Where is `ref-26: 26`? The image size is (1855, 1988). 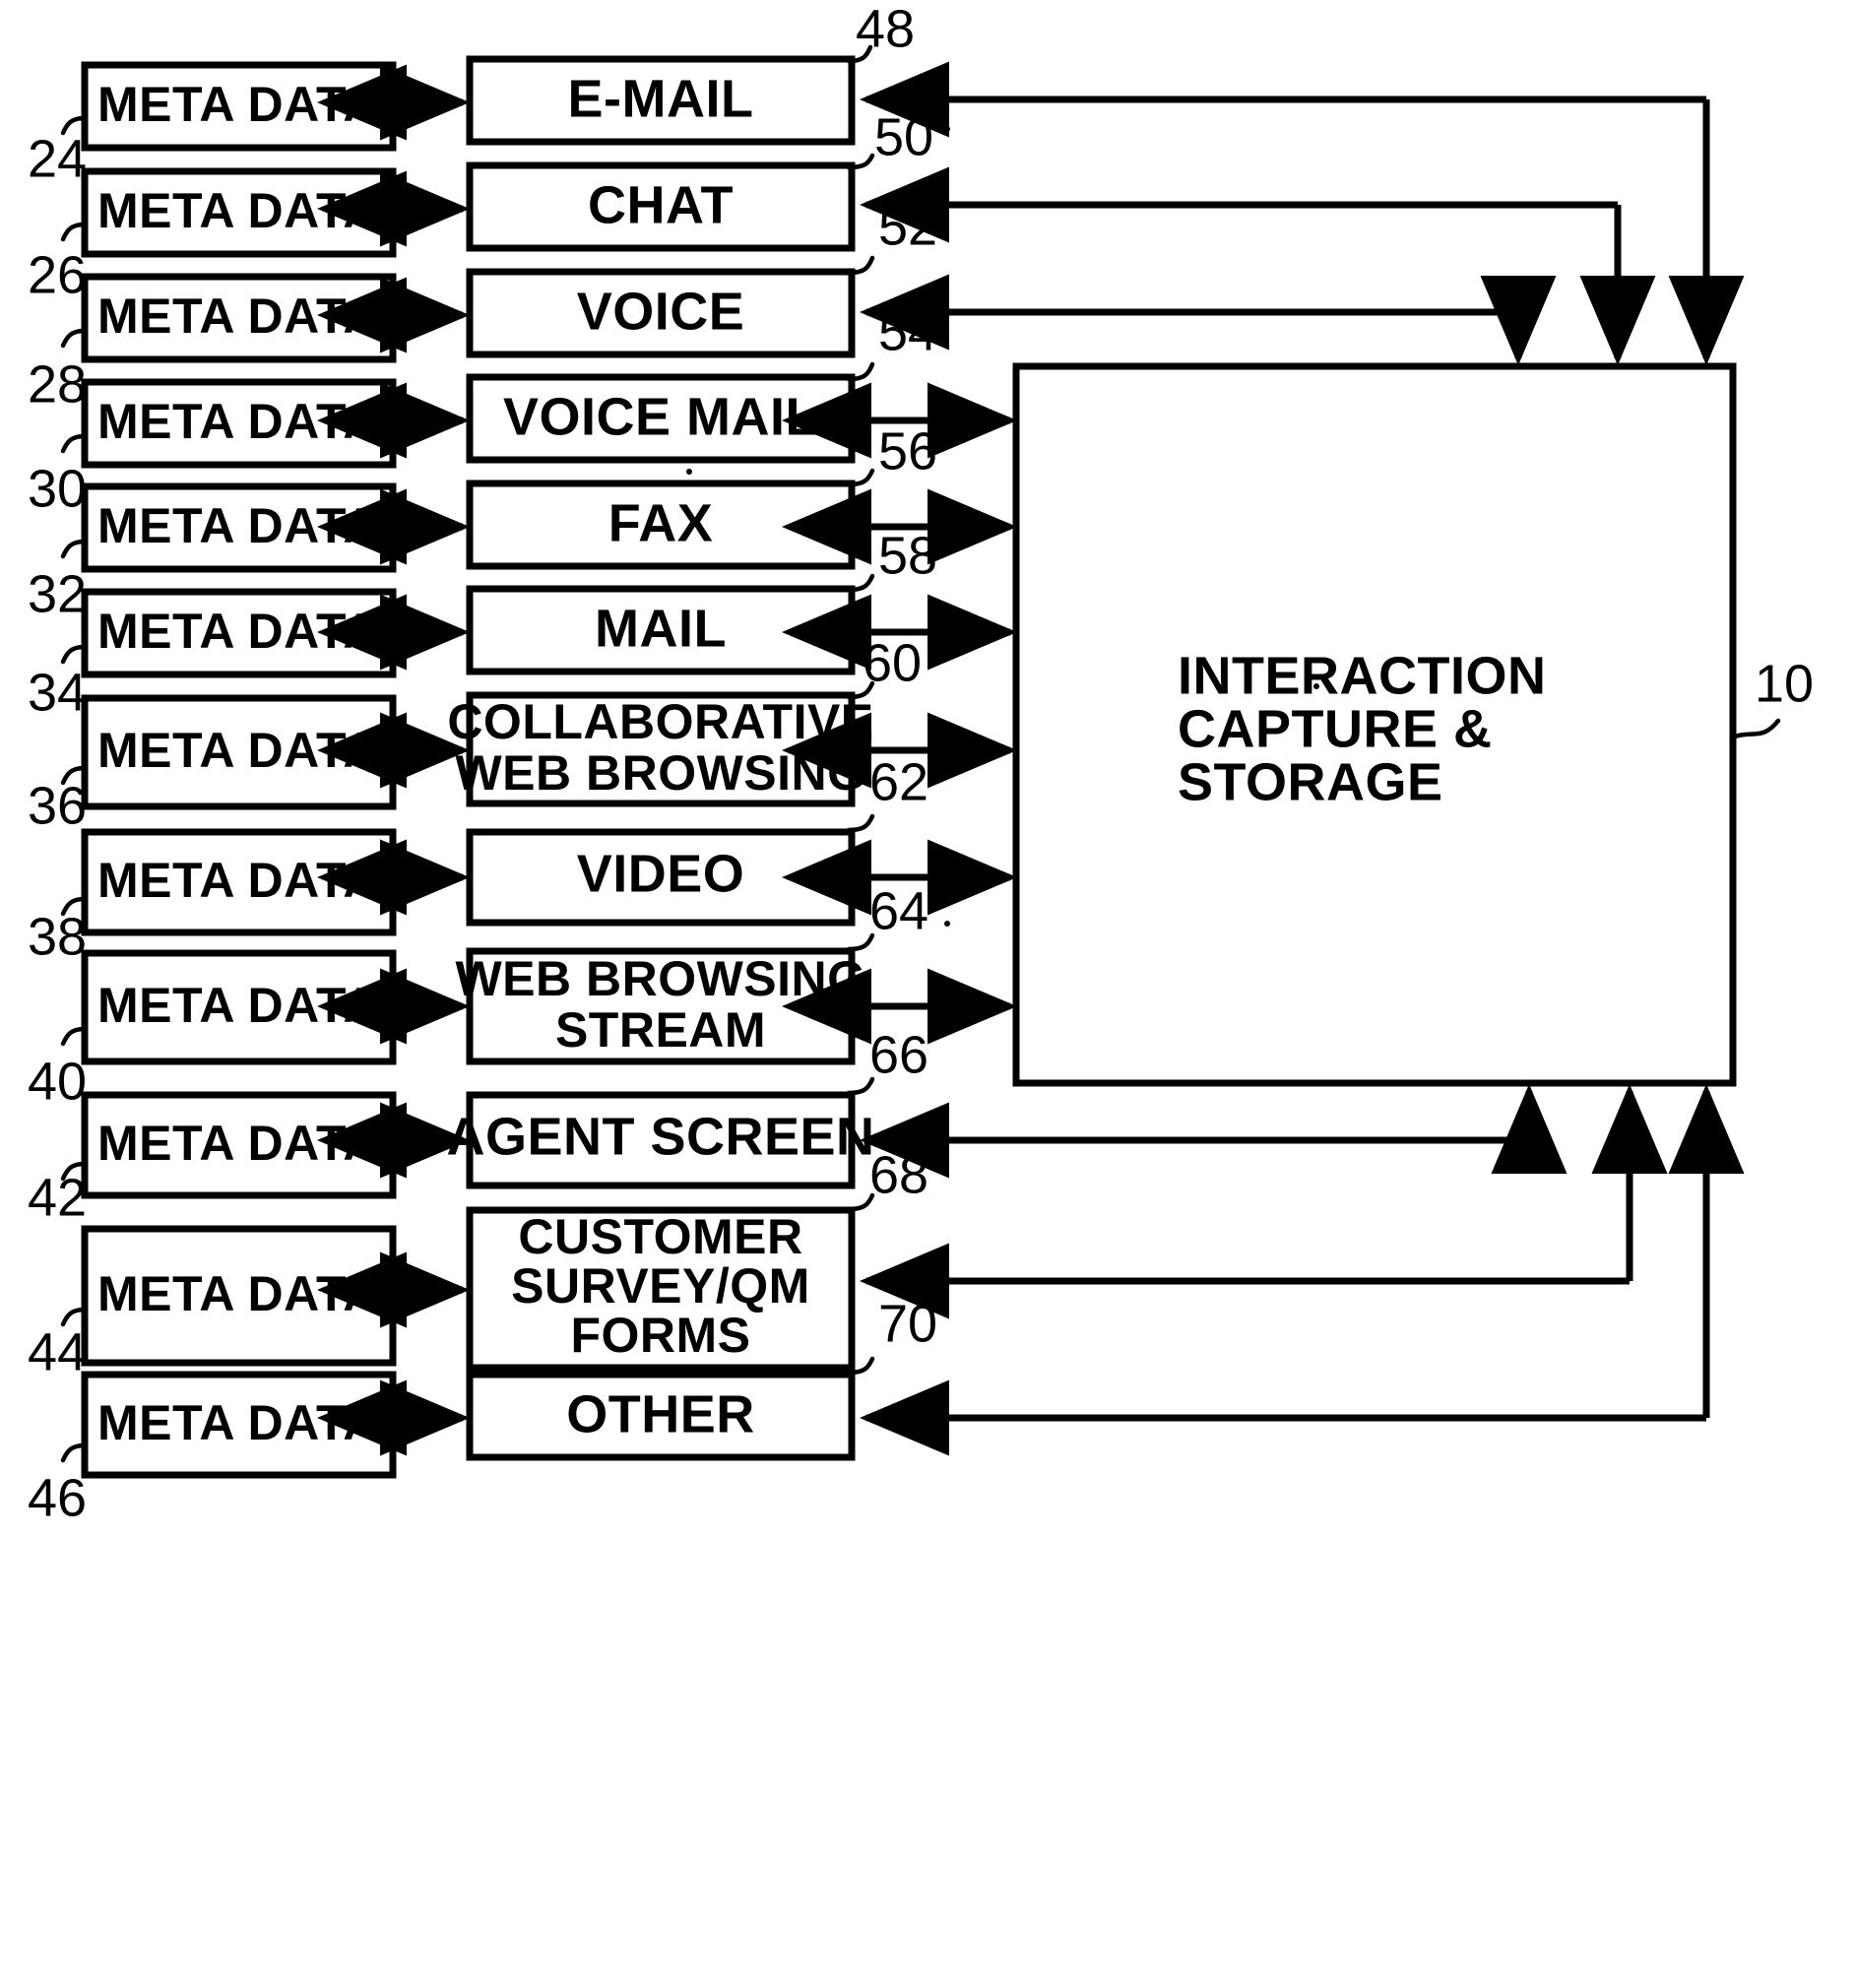 ref-26: 26 is located at coordinates (57, 274).